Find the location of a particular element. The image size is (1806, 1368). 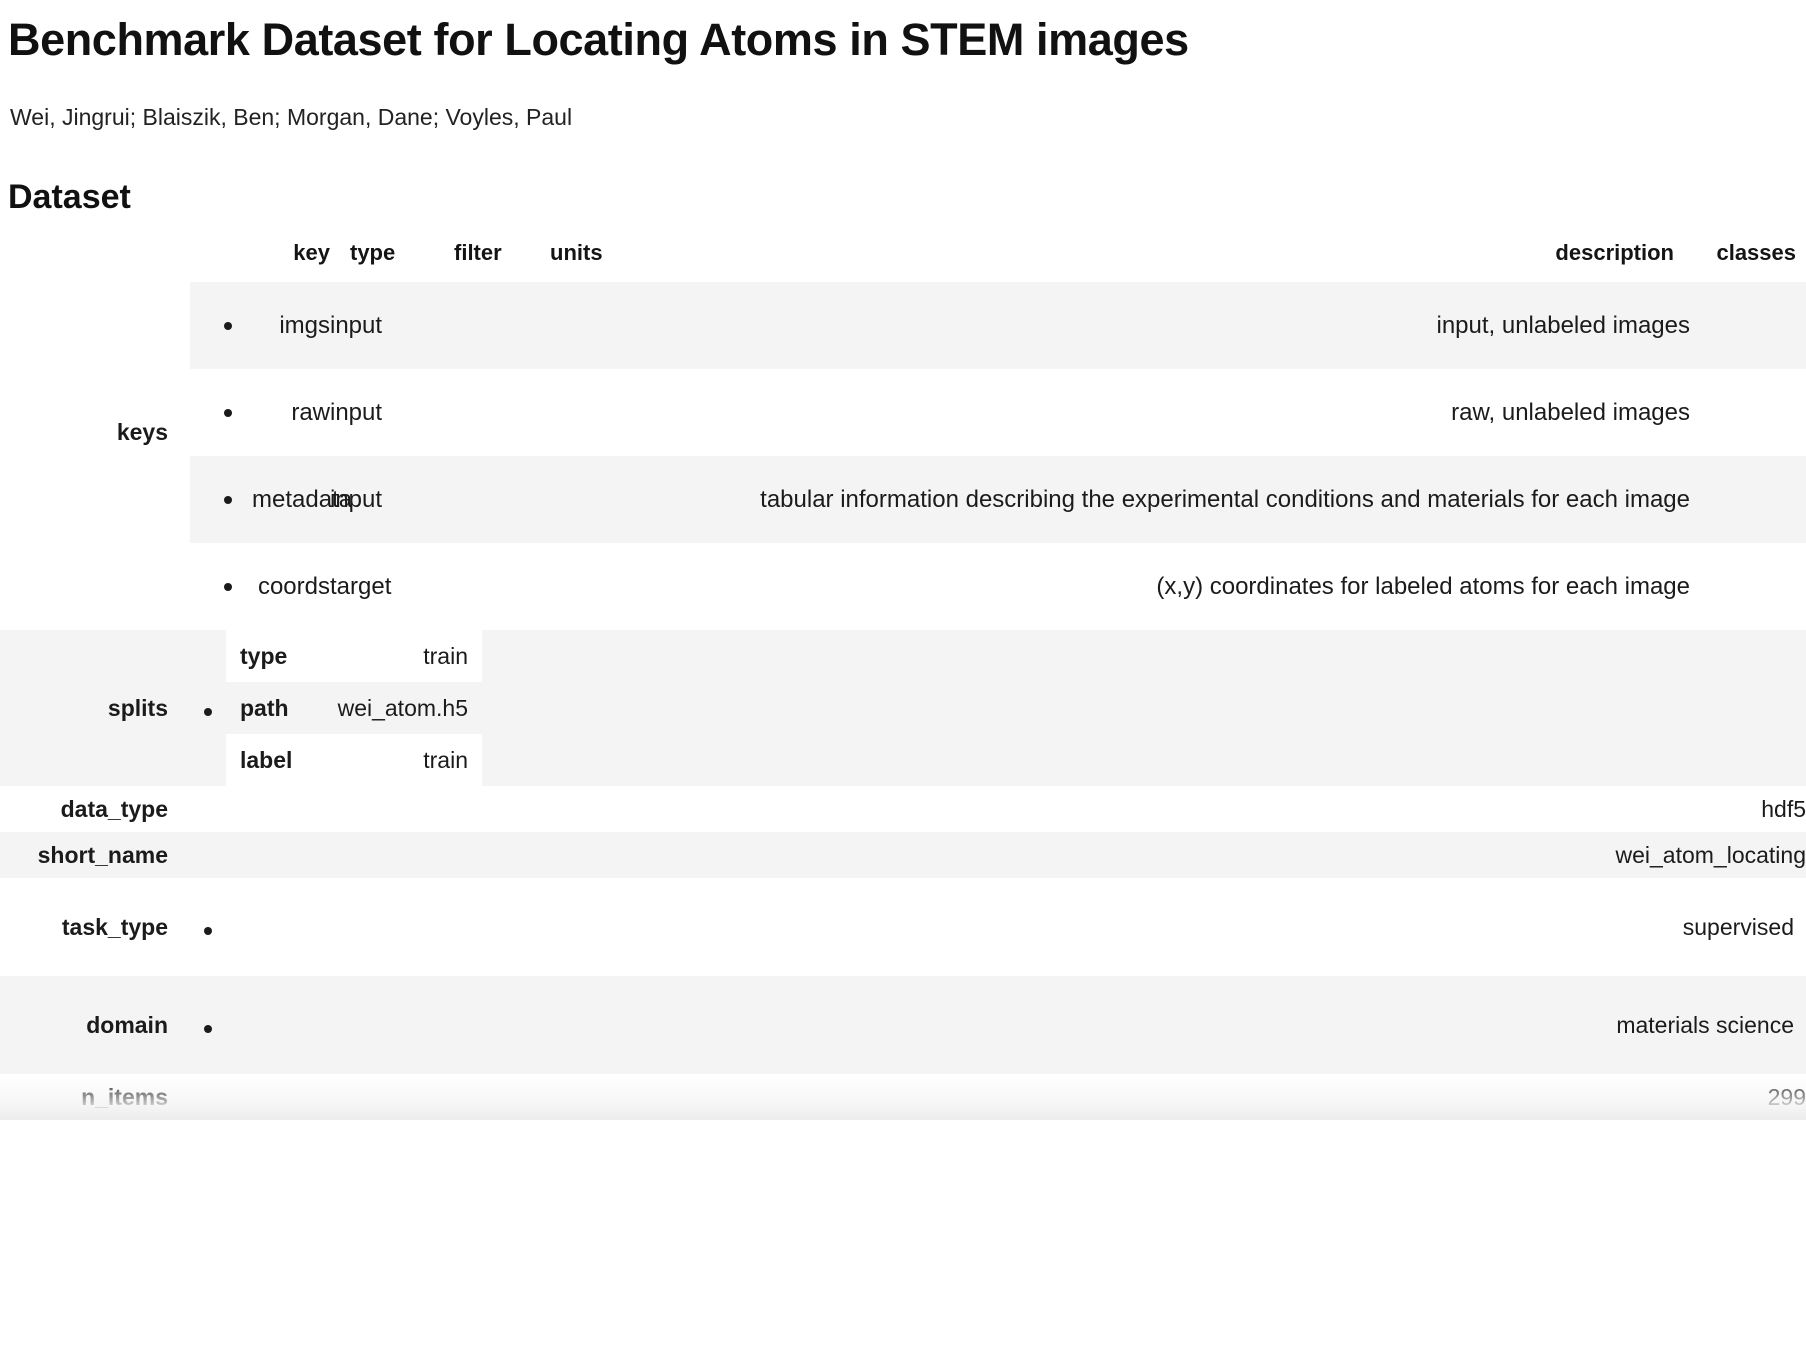

keys-col-bullet is located at coordinates (221, 258).